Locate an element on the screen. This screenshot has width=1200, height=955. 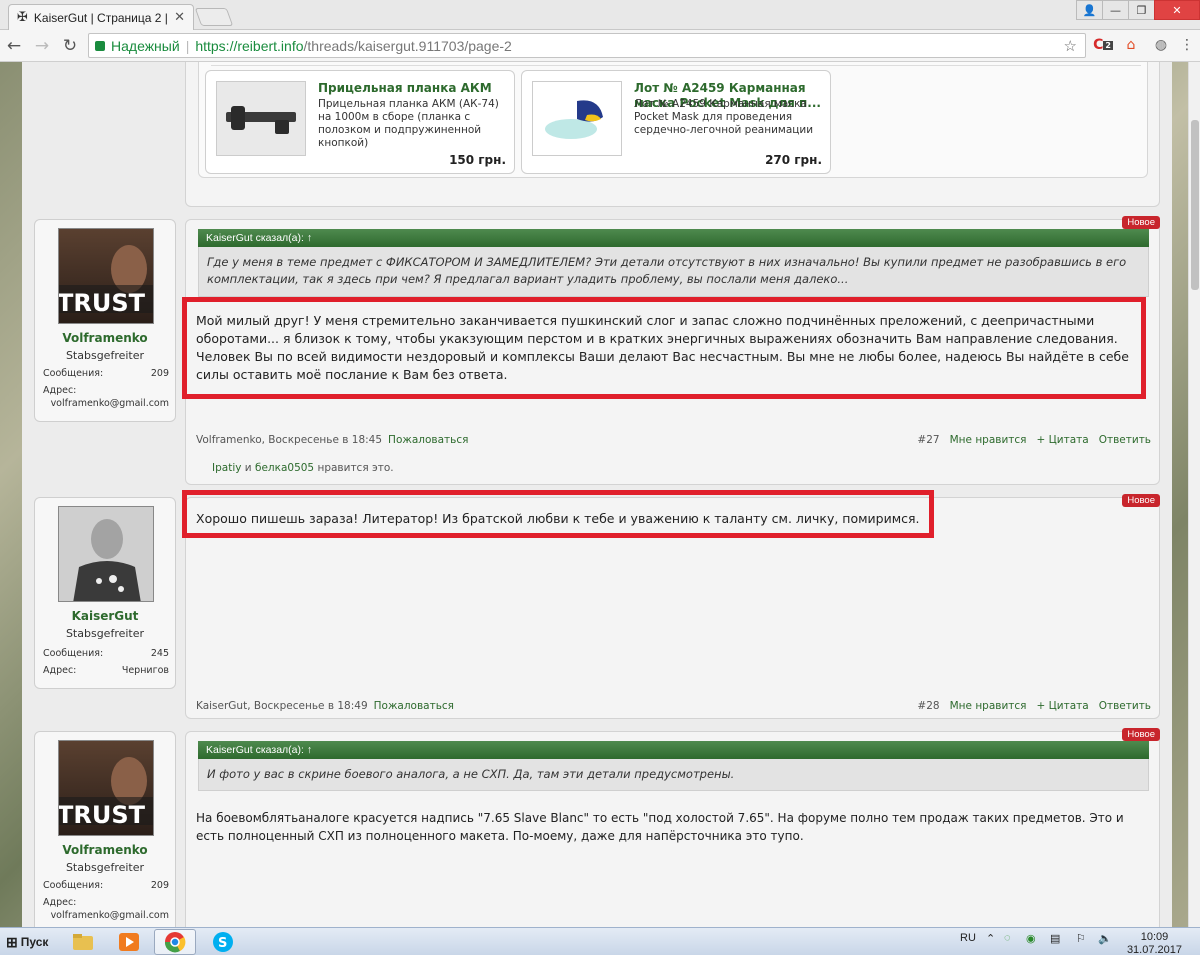
like-user-link: Ipatiy is located at coordinates (226, 468).